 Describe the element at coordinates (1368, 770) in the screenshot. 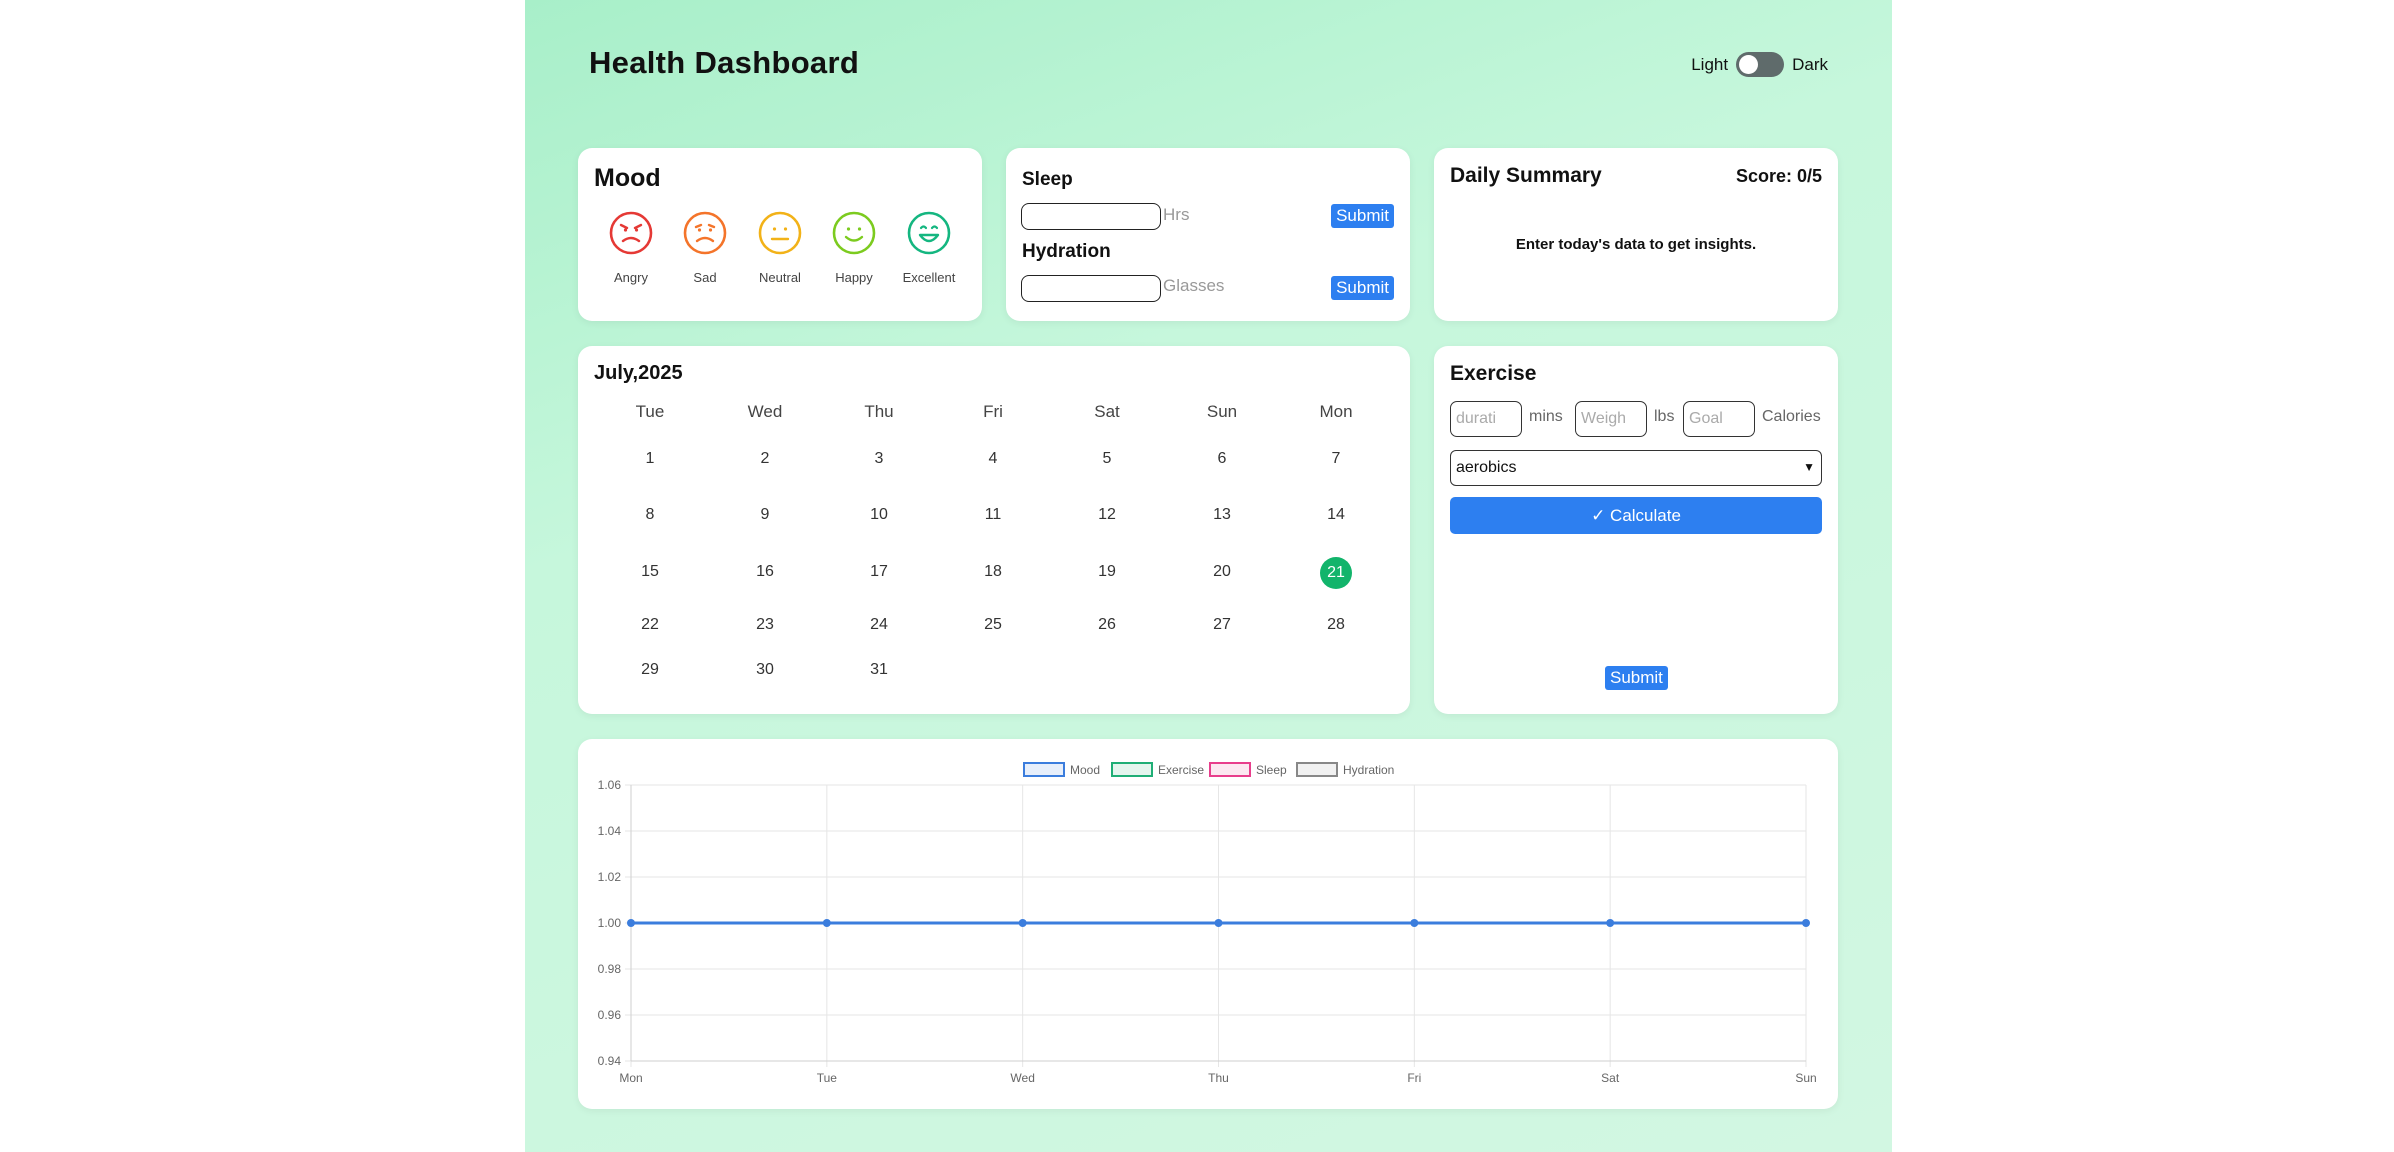

I see `legend-label-hydration: Hydration` at that location.